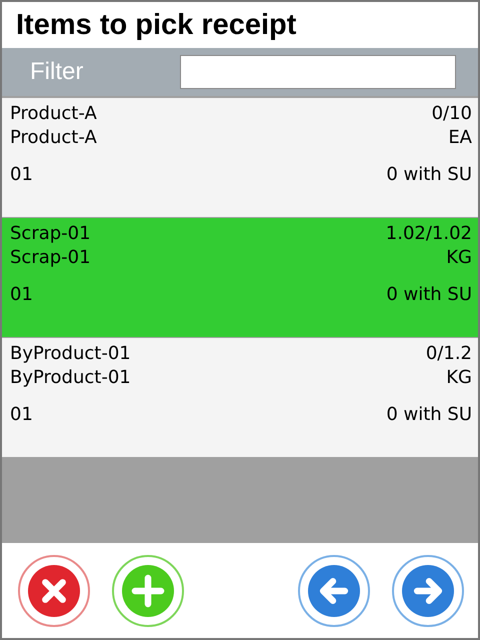 This screenshot has width=480, height=640. Describe the element at coordinates (71, 353) in the screenshot. I see `item-name: ByProduct-01` at that location.